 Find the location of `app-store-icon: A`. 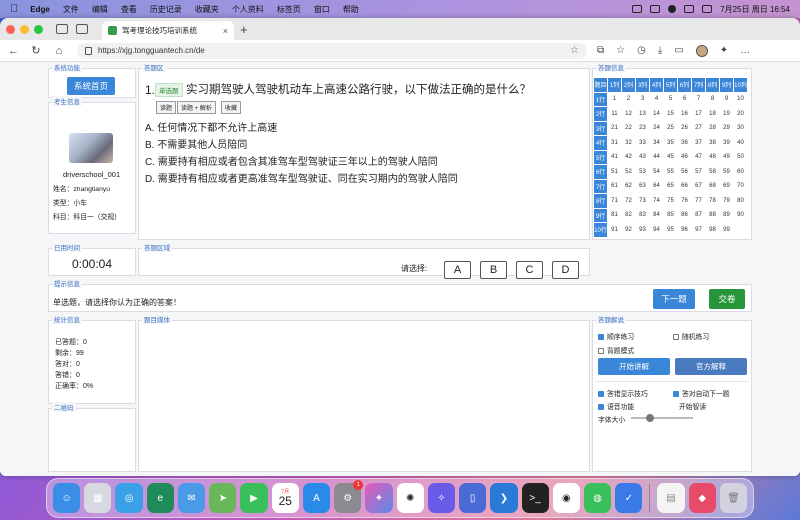

app-store-icon: A is located at coordinates (316, 498).